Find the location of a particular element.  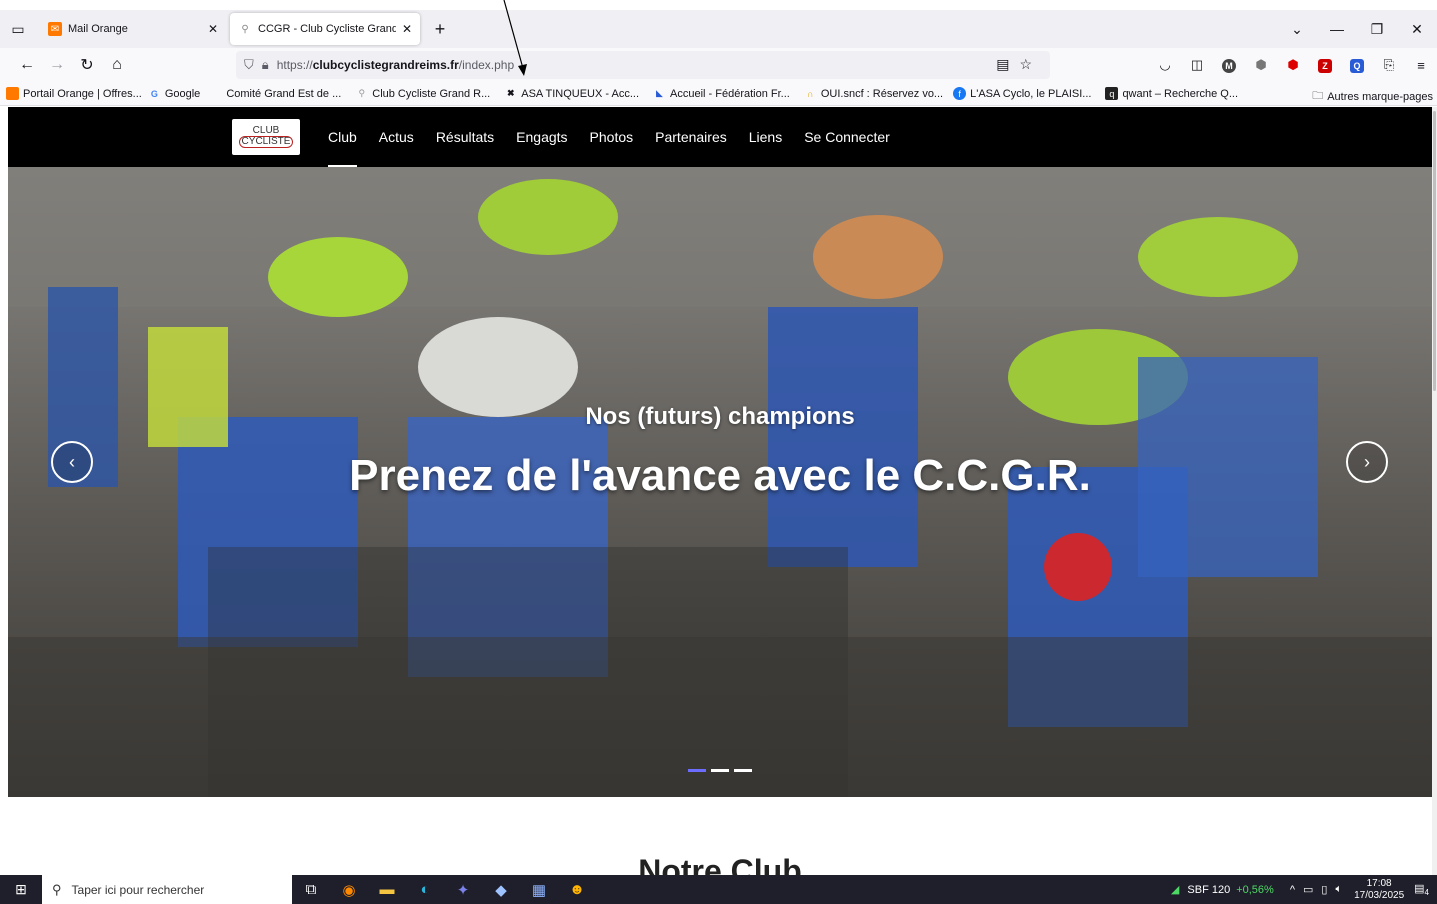

carousel-prev-button: ‹ is located at coordinates (72, 462).